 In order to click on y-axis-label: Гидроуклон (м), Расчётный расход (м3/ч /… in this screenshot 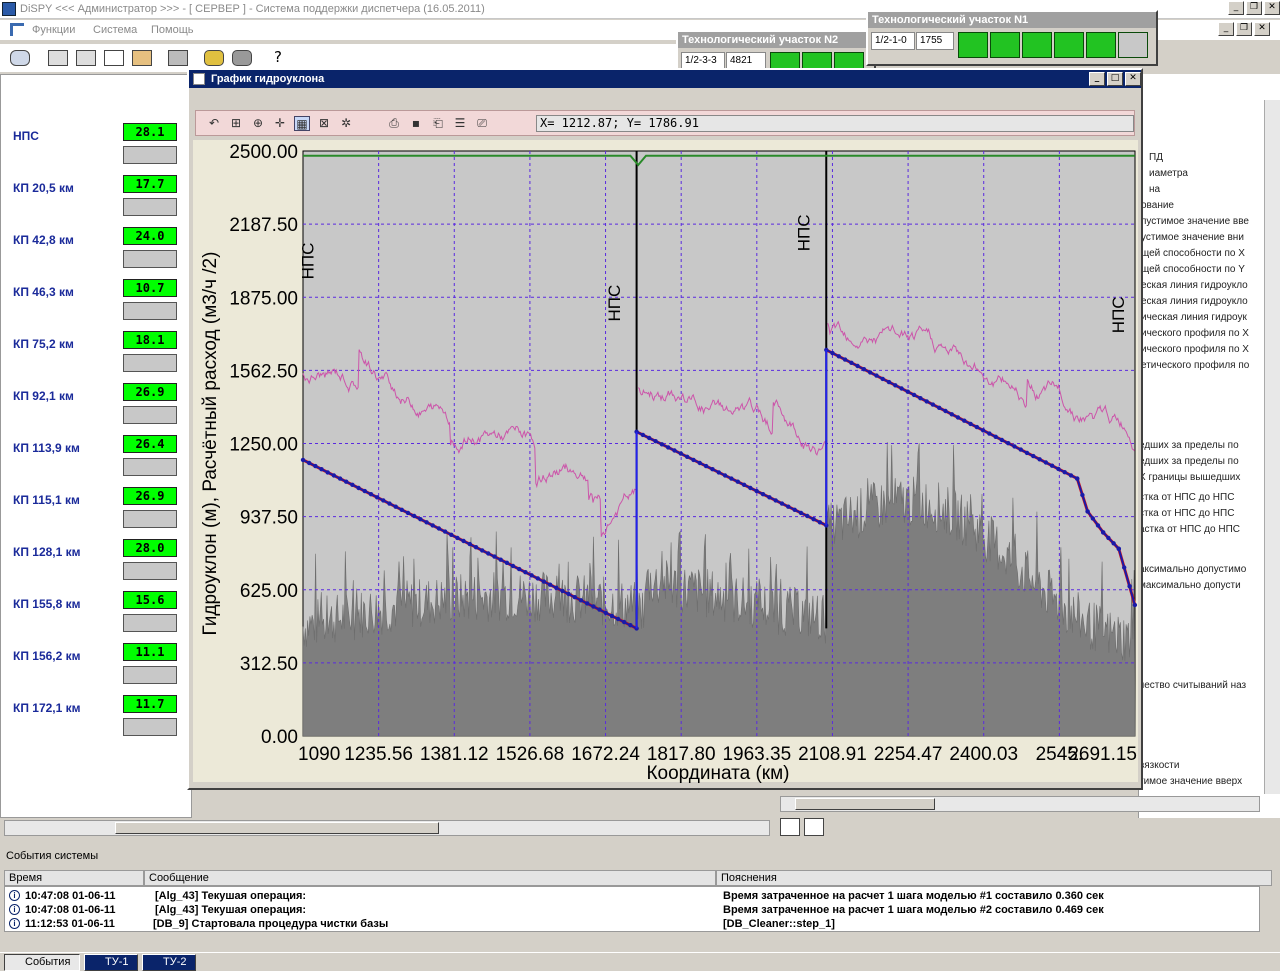, I will do `click(210, 444)`.